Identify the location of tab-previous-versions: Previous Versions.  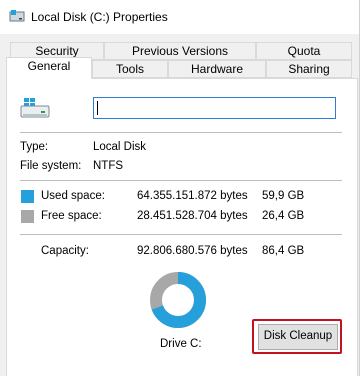
(180, 51).